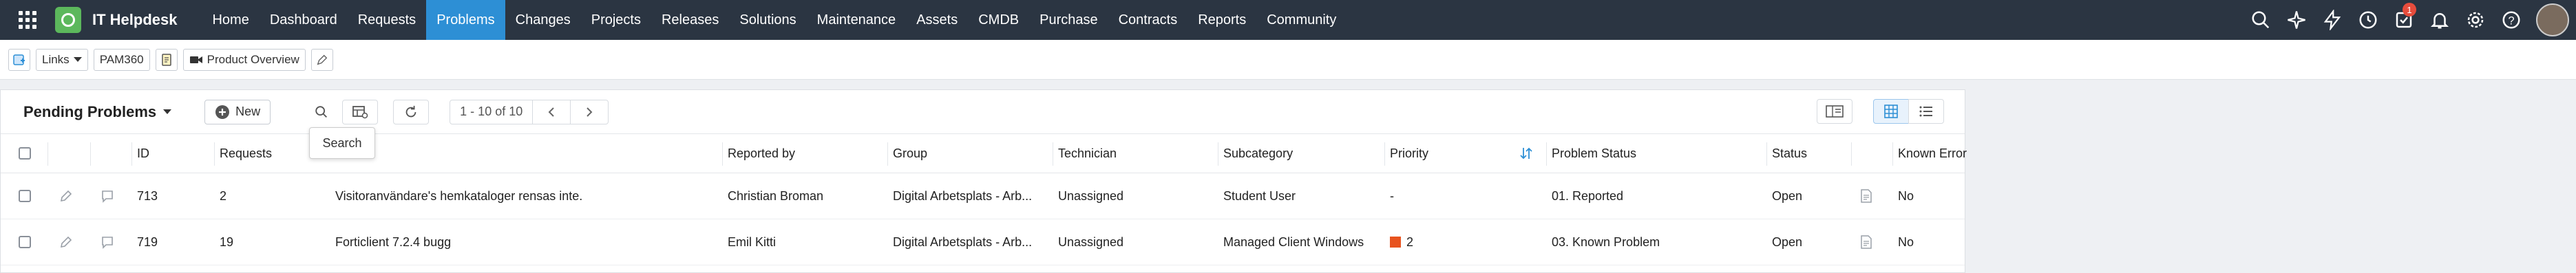 Image resolution: width=2576 pixels, height=273 pixels. Describe the element at coordinates (2440, 20) in the screenshot. I see `bell-icon` at that location.